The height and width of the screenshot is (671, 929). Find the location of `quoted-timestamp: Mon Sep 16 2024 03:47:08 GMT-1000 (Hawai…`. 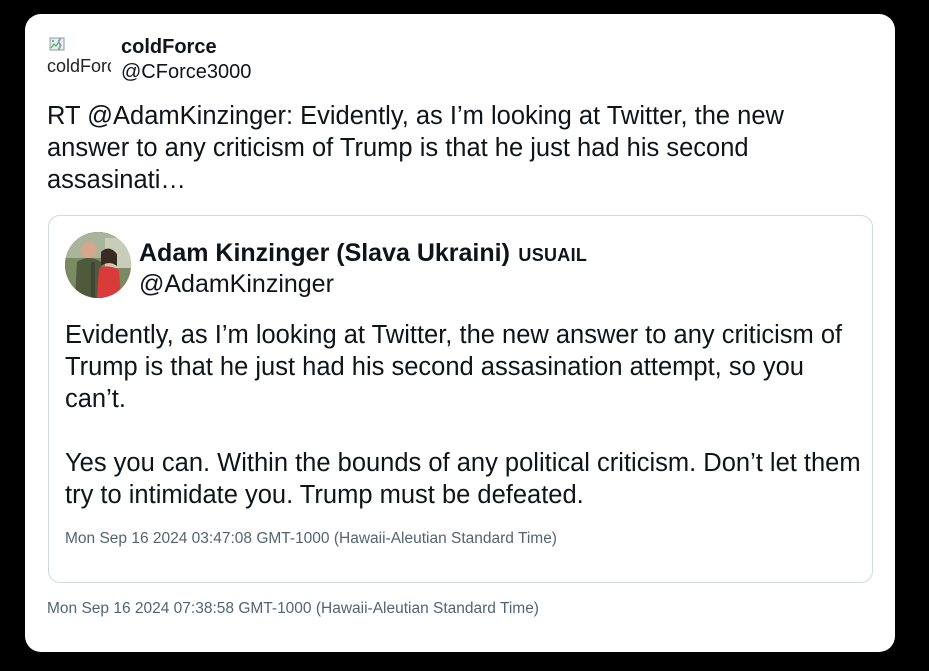

quoted-timestamp: Mon Sep 16 2024 03:47:08 GMT-1000 (Hawai… is located at coordinates (311, 539).